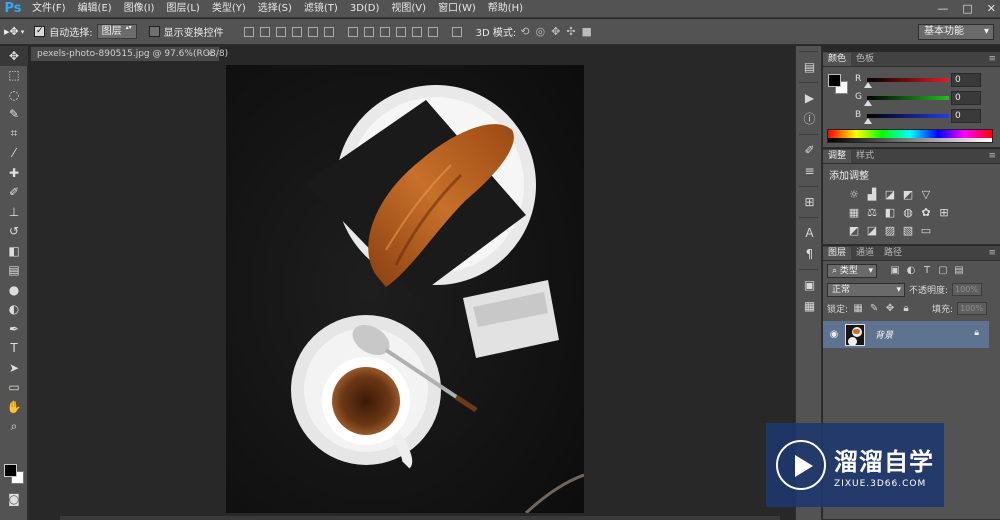 This screenshot has width=1000, height=520. What do you see at coordinates (926, 230) in the screenshot?
I see `gradient-map-icon: ▭` at bounding box center [926, 230].